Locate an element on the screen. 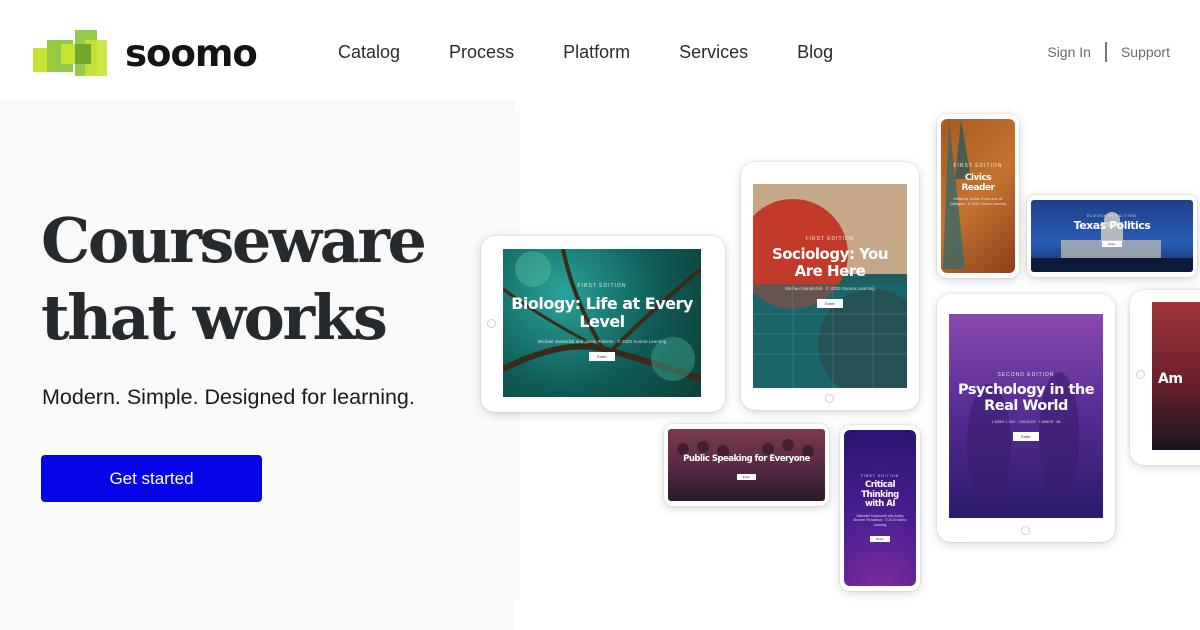  device-american: Am is located at coordinates (1165, 377).